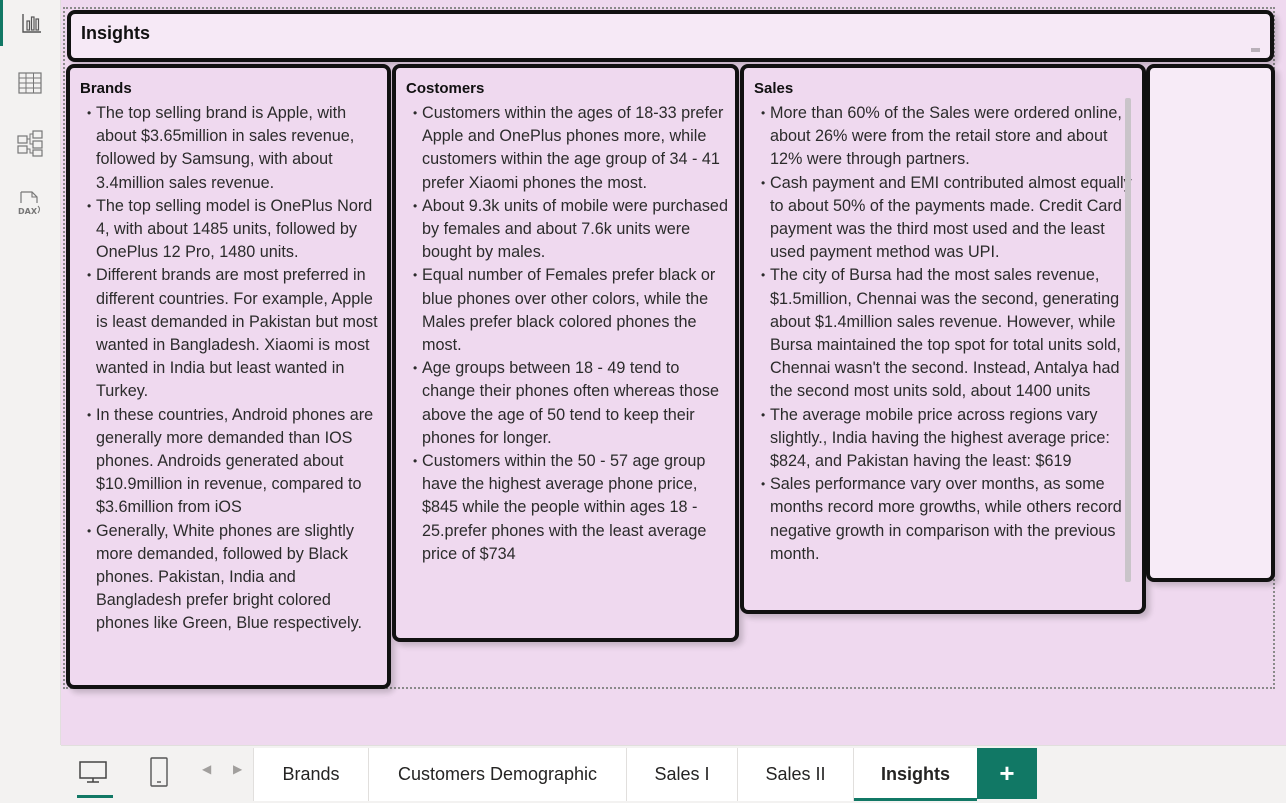 This screenshot has width=1286, height=803. What do you see at coordinates (670, 36) in the screenshot?
I see `header-card: Insights` at bounding box center [670, 36].